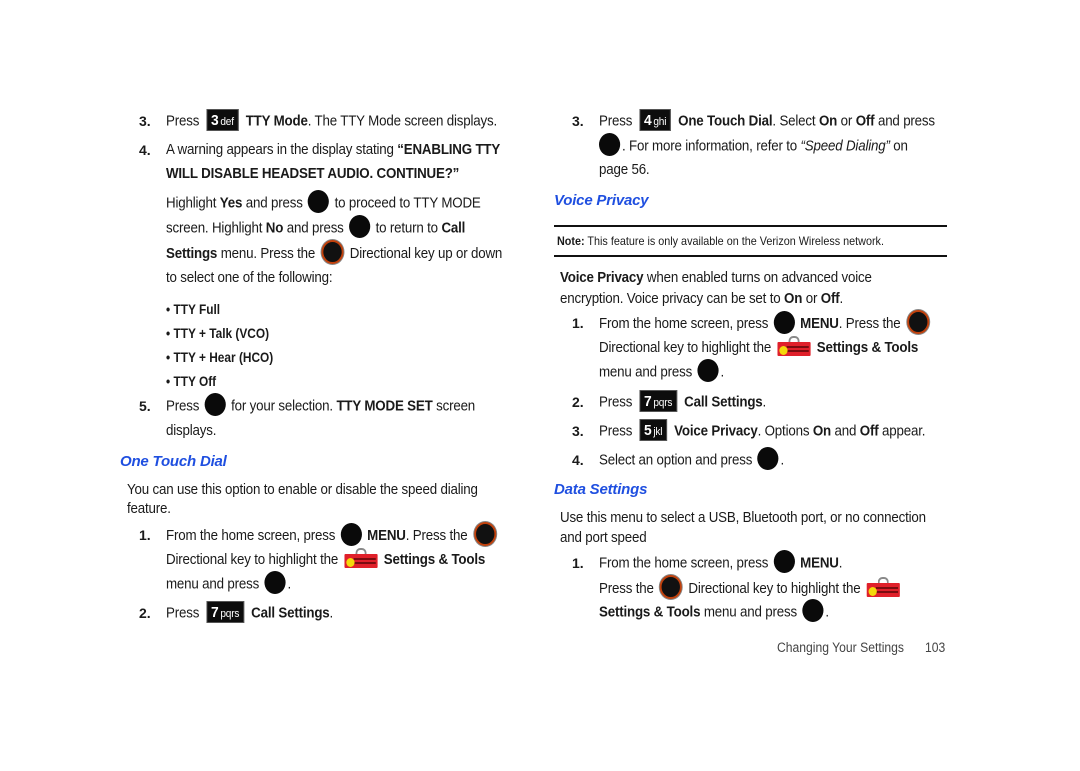 This screenshot has width=1080, height=771. What do you see at coordinates (655, 120) in the screenshot?
I see `key-4-ghi-icon: 4 ghi` at bounding box center [655, 120].